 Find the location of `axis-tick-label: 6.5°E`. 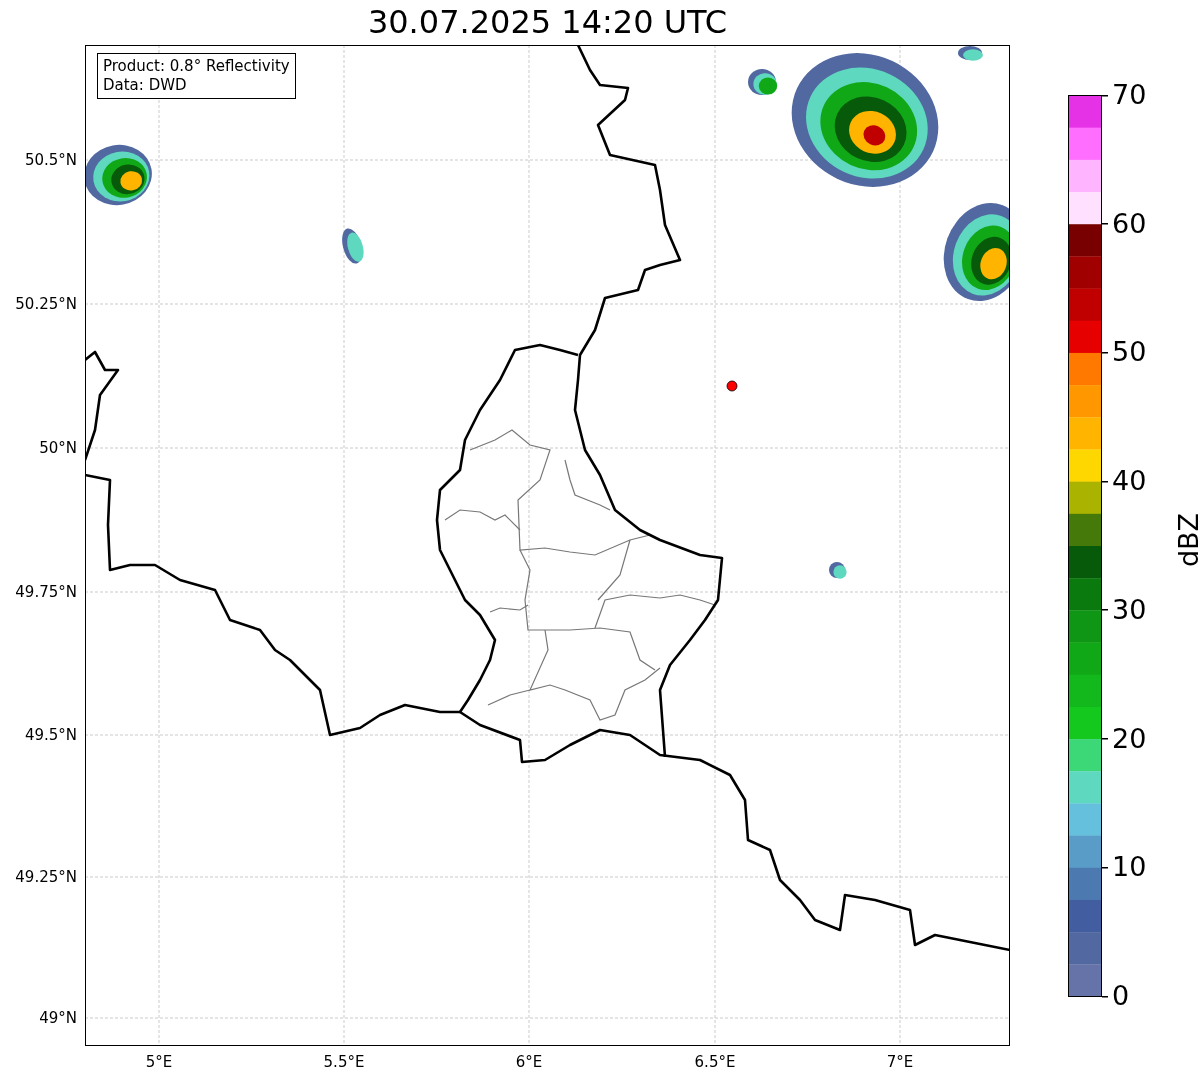

axis-tick-label: 6.5°E is located at coordinates (715, 1062).